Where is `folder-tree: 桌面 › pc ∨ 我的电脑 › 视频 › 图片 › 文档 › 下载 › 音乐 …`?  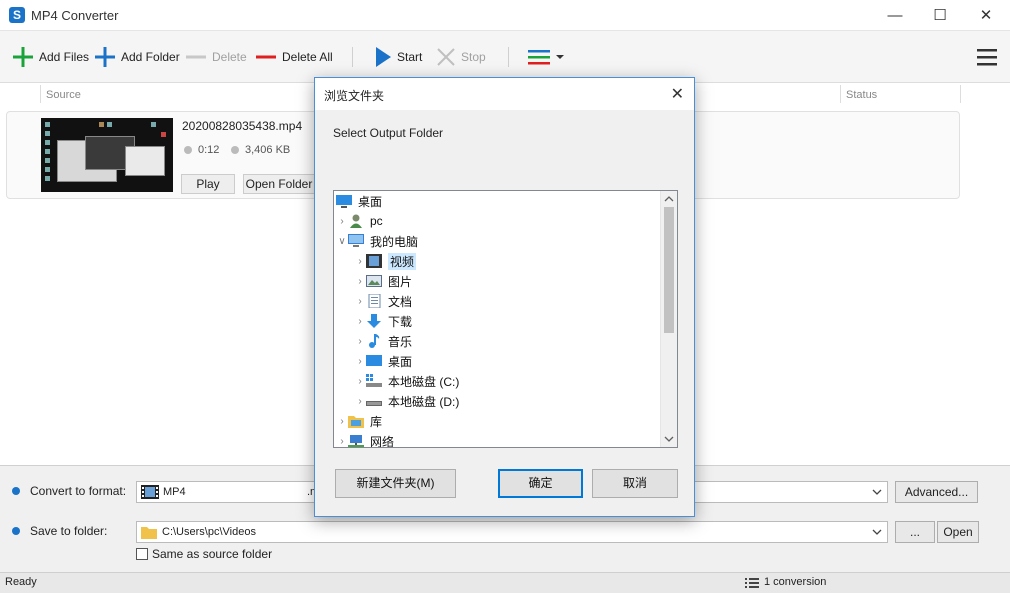
folder-tree: 桌面 › pc ∨ 我的电脑 › 视频 › 图片 › 文档 › 下载 › 音乐 … is located at coordinates (505, 319).